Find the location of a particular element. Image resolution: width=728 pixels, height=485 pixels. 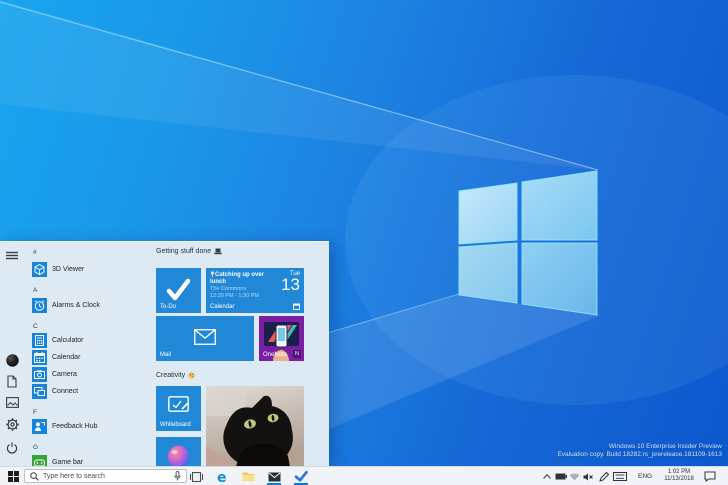

laptop-emoji is located at coordinates (218, 251).